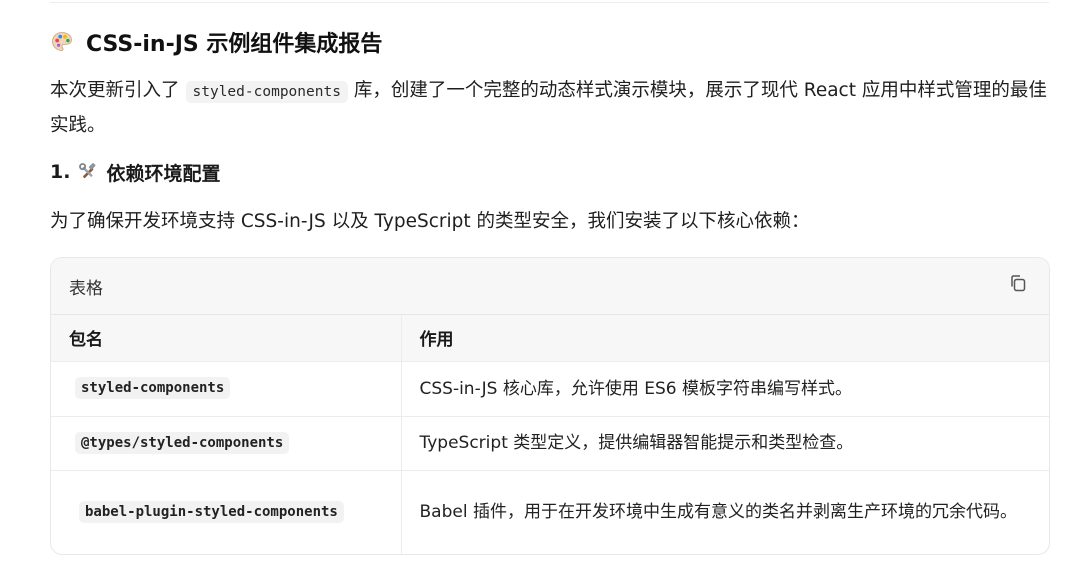 This screenshot has height=570, width=1071. What do you see at coordinates (1018, 283) in the screenshot?
I see `copy-icon` at bounding box center [1018, 283].